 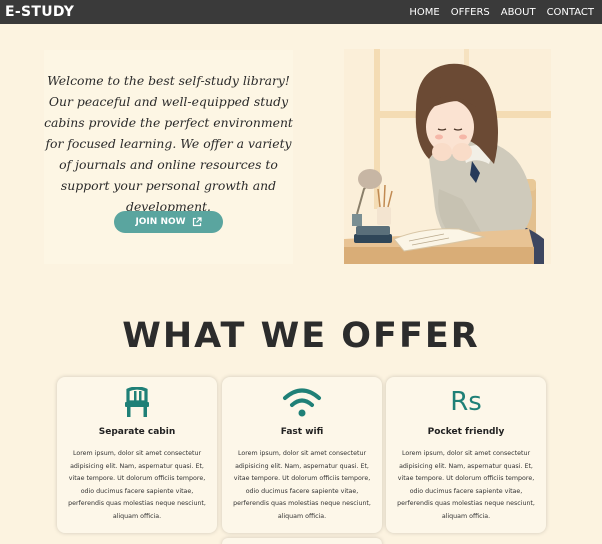 I want to click on external-link-icon, so click(x=197, y=222).